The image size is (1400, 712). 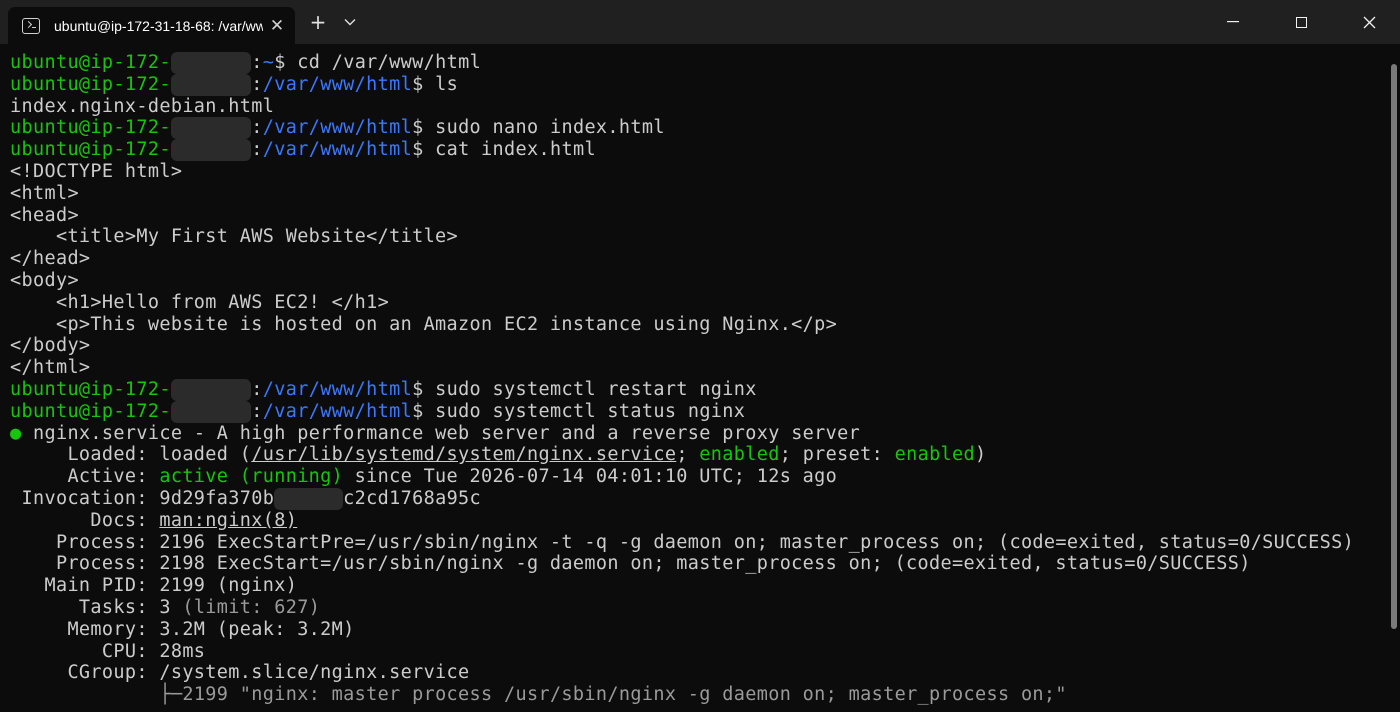 I want to click on redacted-text: xxxxxx, so click(x=309, y=498).